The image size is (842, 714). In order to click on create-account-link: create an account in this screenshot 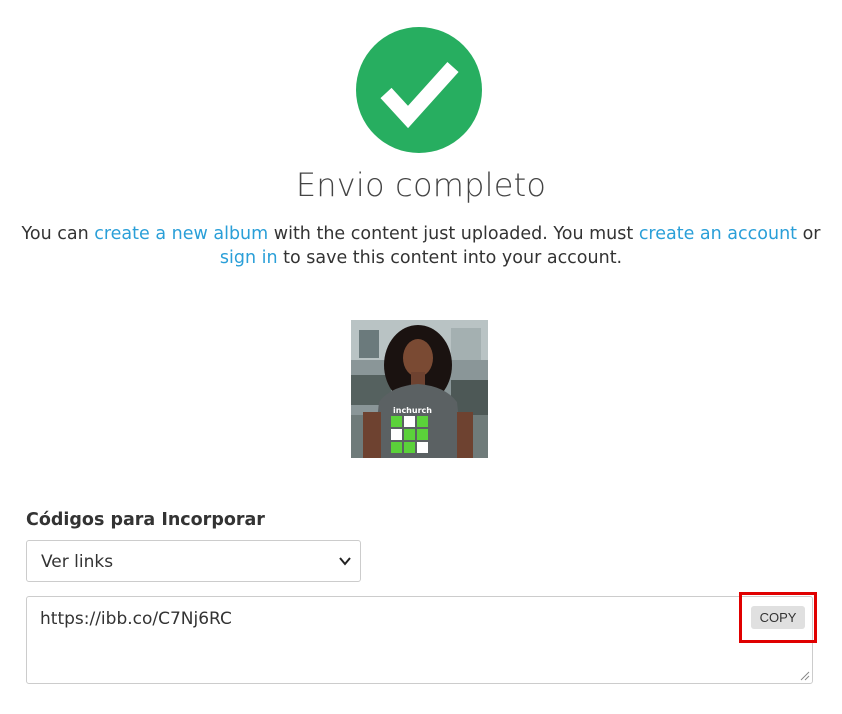, I will do `click(718, 234)`.